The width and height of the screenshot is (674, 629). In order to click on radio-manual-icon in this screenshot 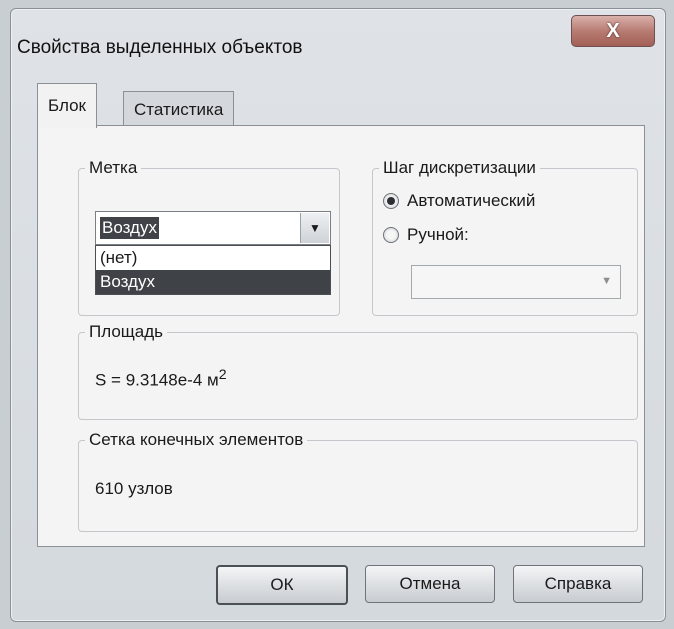, I will do `click(391, 235)`.